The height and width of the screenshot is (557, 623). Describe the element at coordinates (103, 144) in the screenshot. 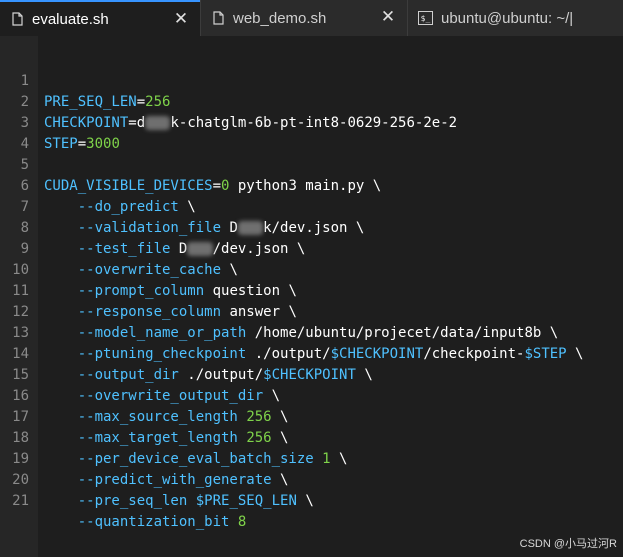

I see `number: 3000` at that location.